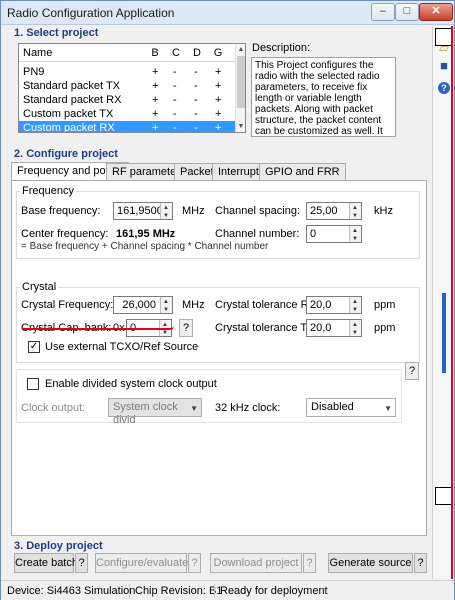  Describe the element at coordinates (71, 591) in the screenshot. I see `status-device: Device: Si4463 Simulation` at that location.